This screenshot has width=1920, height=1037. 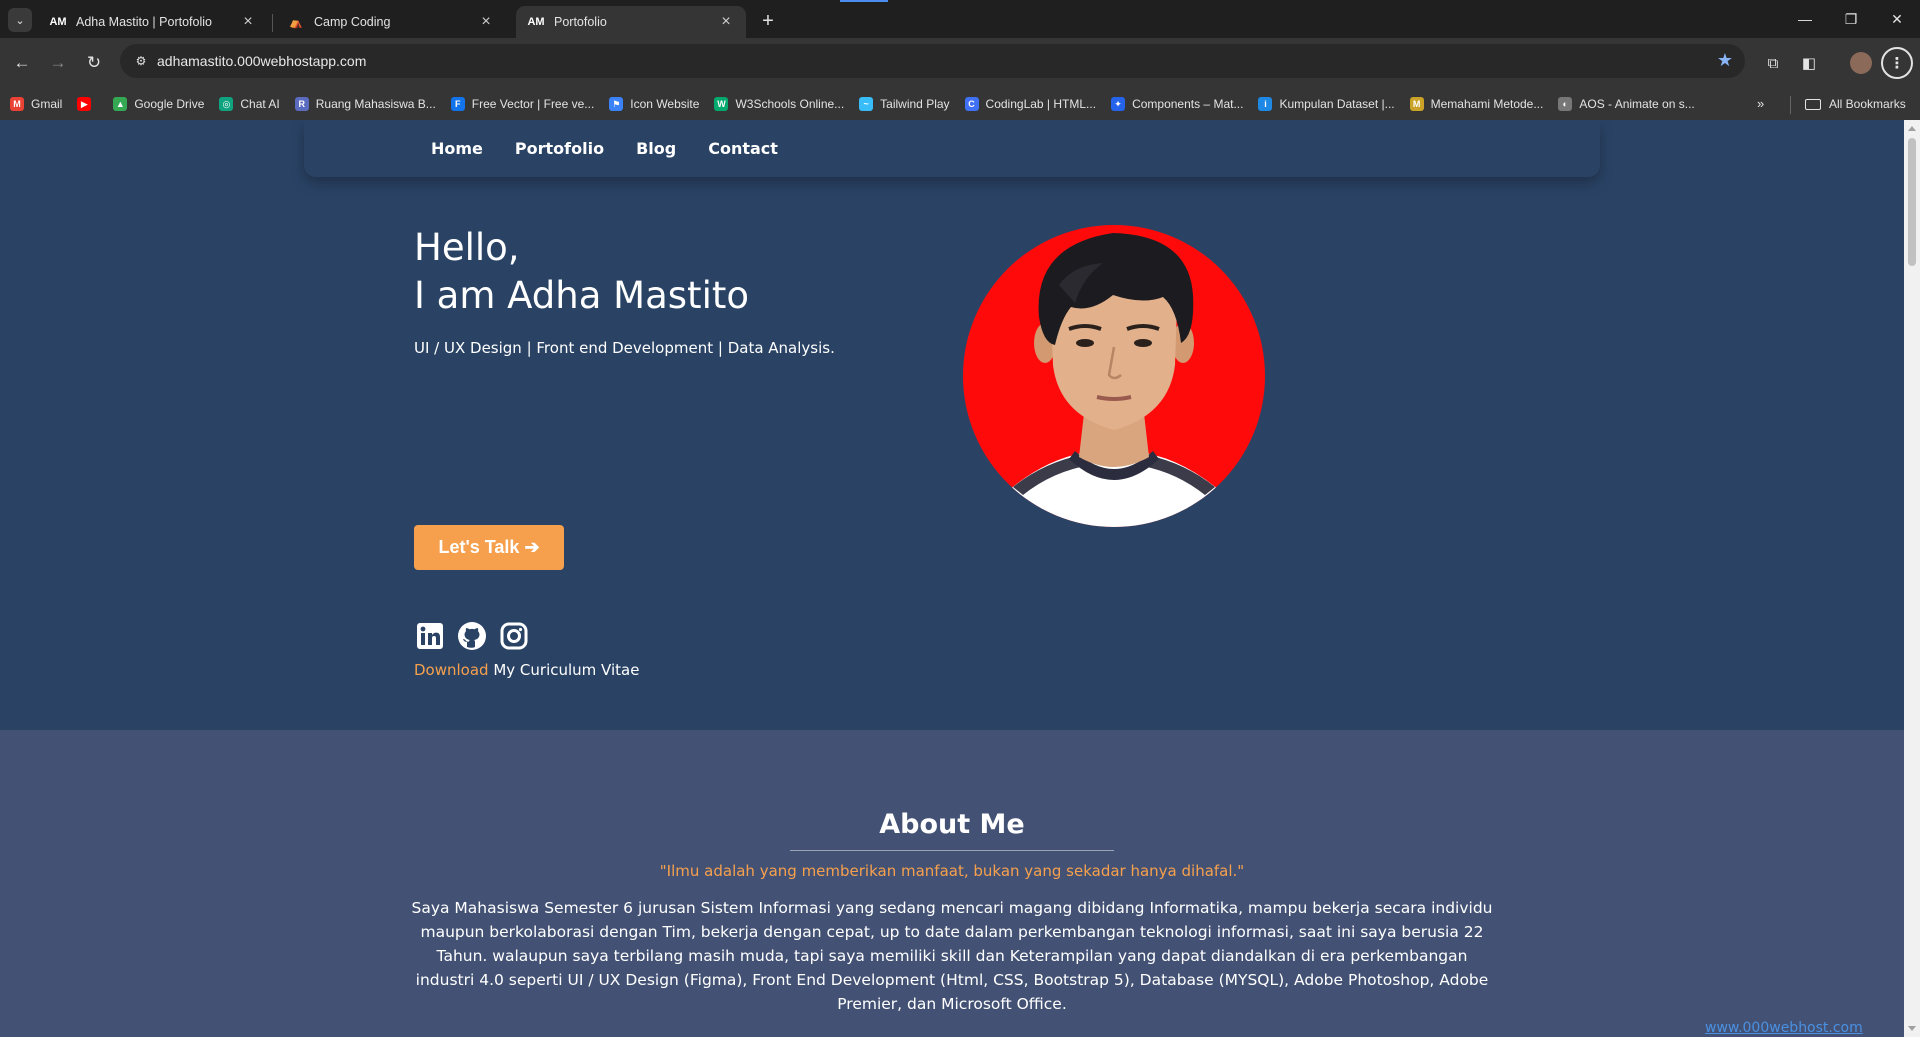 I want to click on scroll-down-arrow, so click(x=1912, y=1028).